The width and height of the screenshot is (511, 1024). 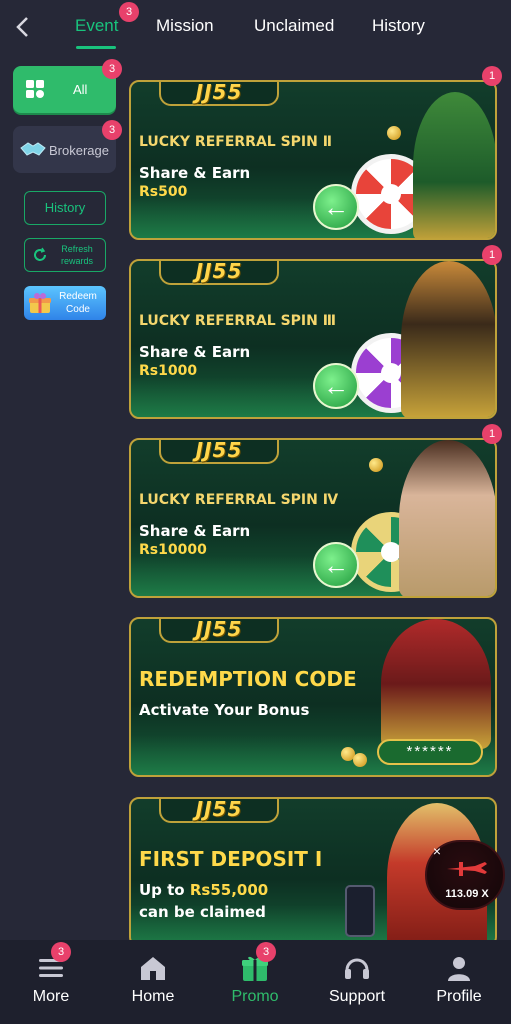 I want to click on bottom-nav: More 3 Home Promo 3 Support Profile, so click(x=255, y=982).